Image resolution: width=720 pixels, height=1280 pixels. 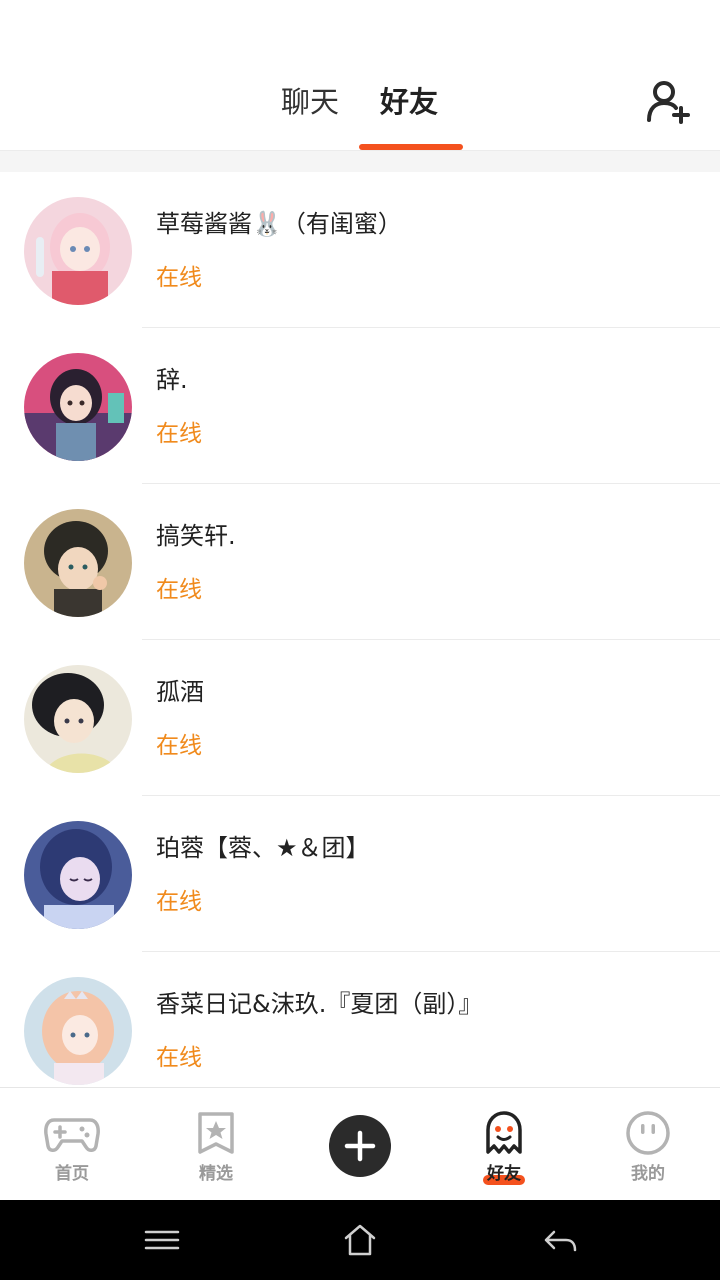 I want to click on nav-me: 我的, so click(x=648, y=1144).